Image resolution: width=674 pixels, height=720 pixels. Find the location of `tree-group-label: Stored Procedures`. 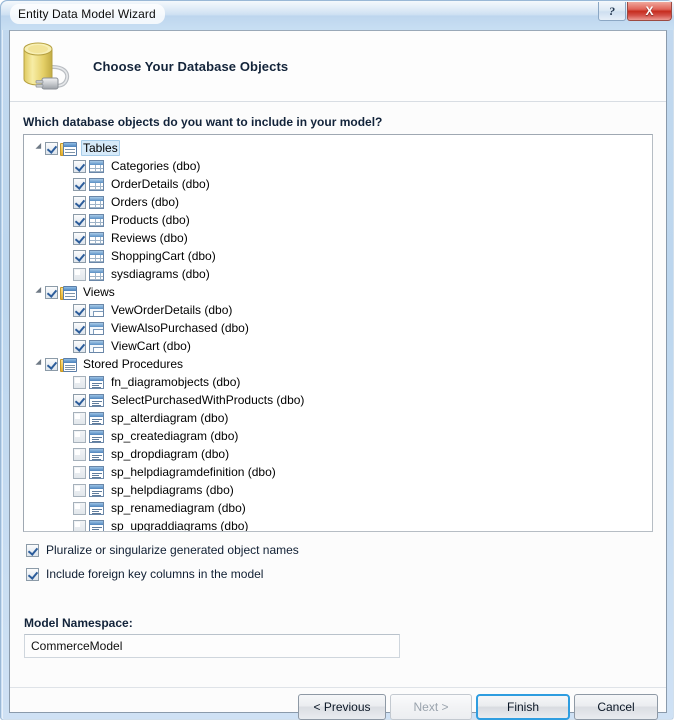

tree-group-label: Stored Procedures is located at coordinates (133, 364).